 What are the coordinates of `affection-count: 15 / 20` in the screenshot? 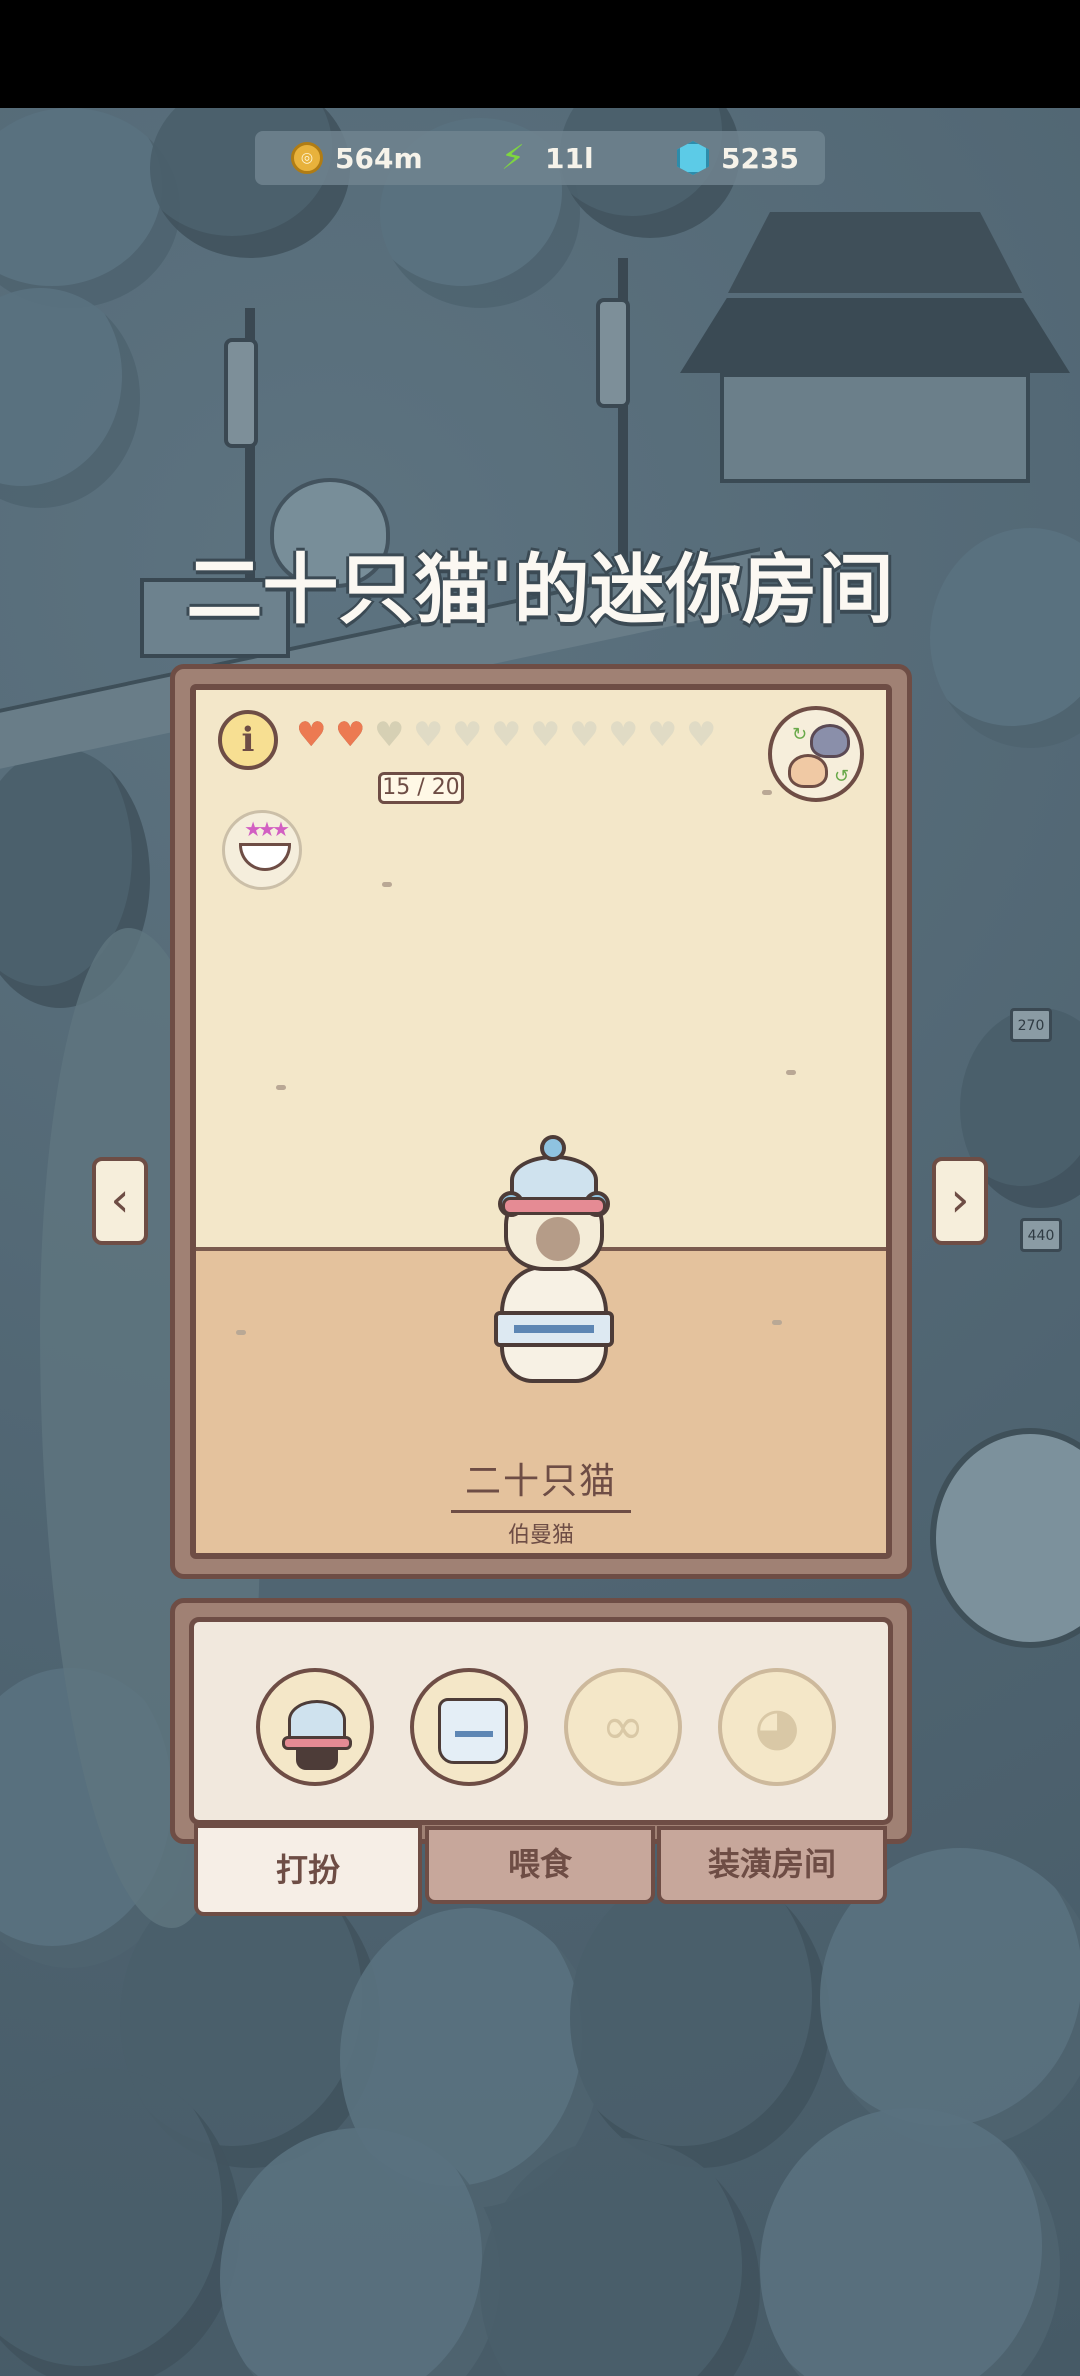 It's located at (421, 788).